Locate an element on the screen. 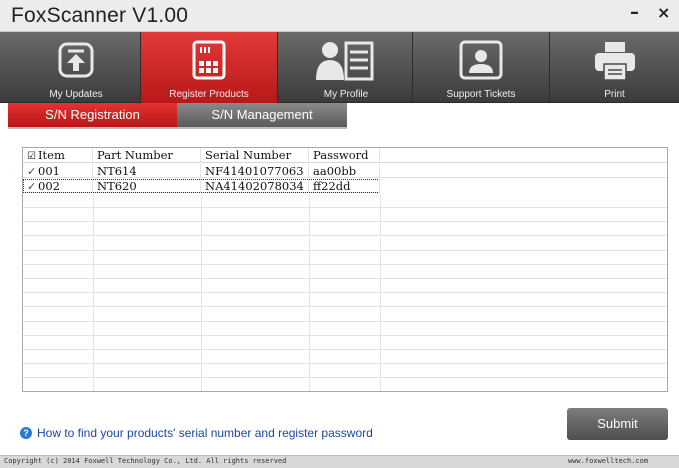 This screenshot has width=679, height=468. serial-number-cell: NF41401077063 is located at coordinates (255, 171).